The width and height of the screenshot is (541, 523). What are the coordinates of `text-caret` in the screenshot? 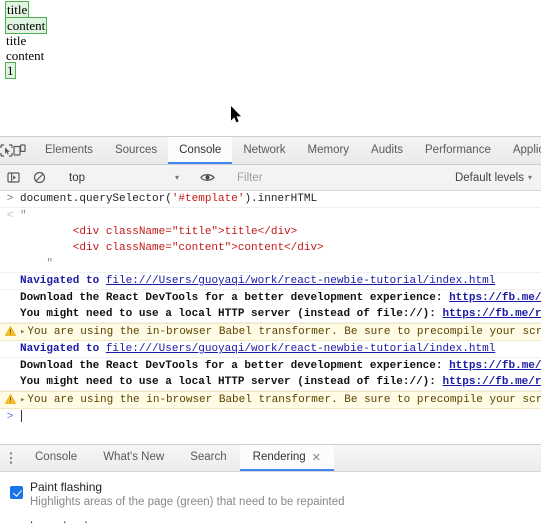 It's located at (21, 416).